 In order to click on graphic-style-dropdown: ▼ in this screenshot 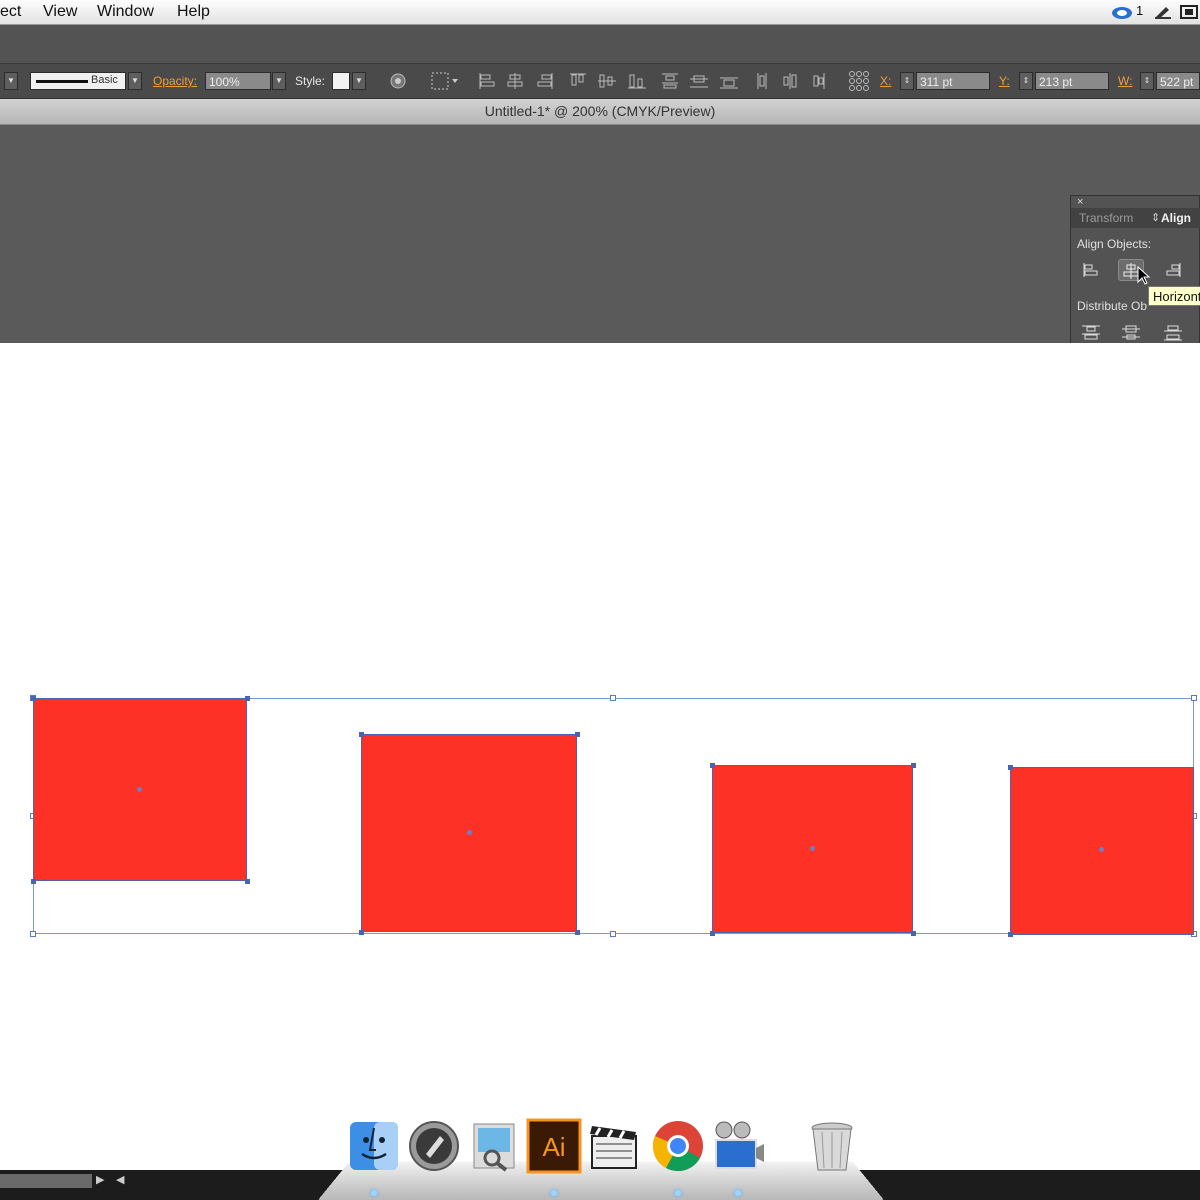, I will do `click(359, 81)`.